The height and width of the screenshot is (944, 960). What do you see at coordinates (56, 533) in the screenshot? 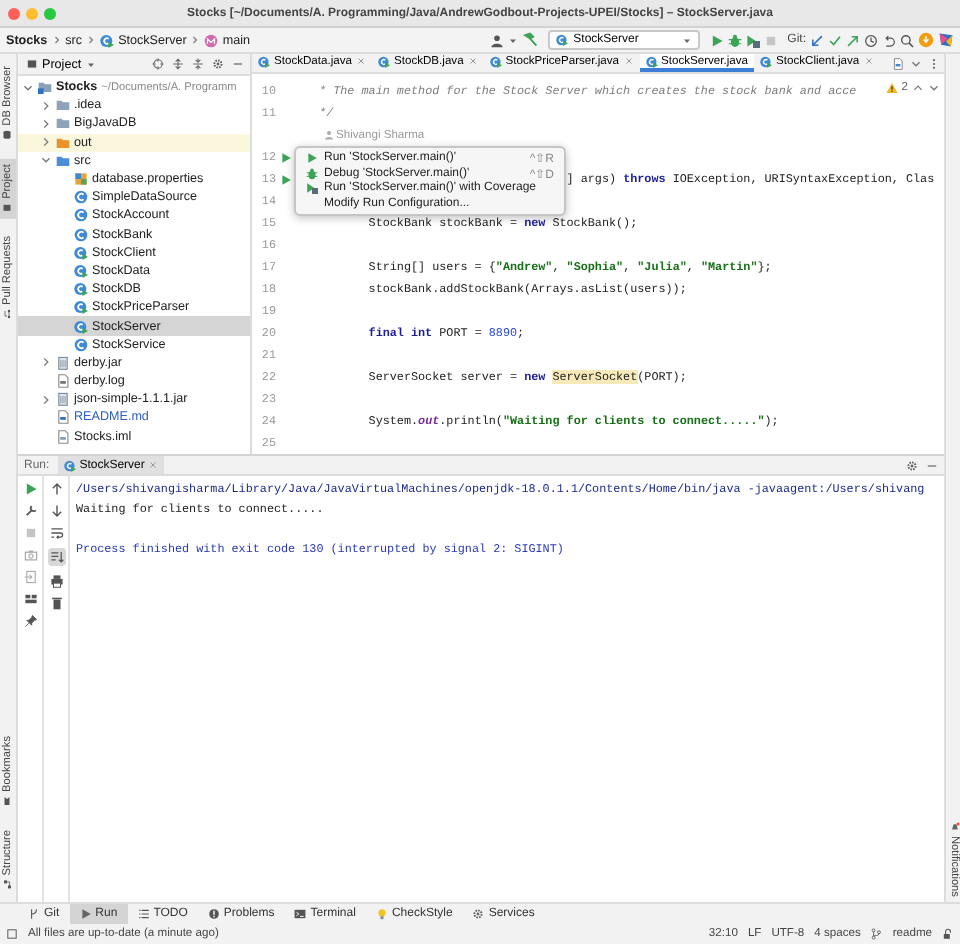
I see `soft-wrap-icon` at bounding box center [56, 533].